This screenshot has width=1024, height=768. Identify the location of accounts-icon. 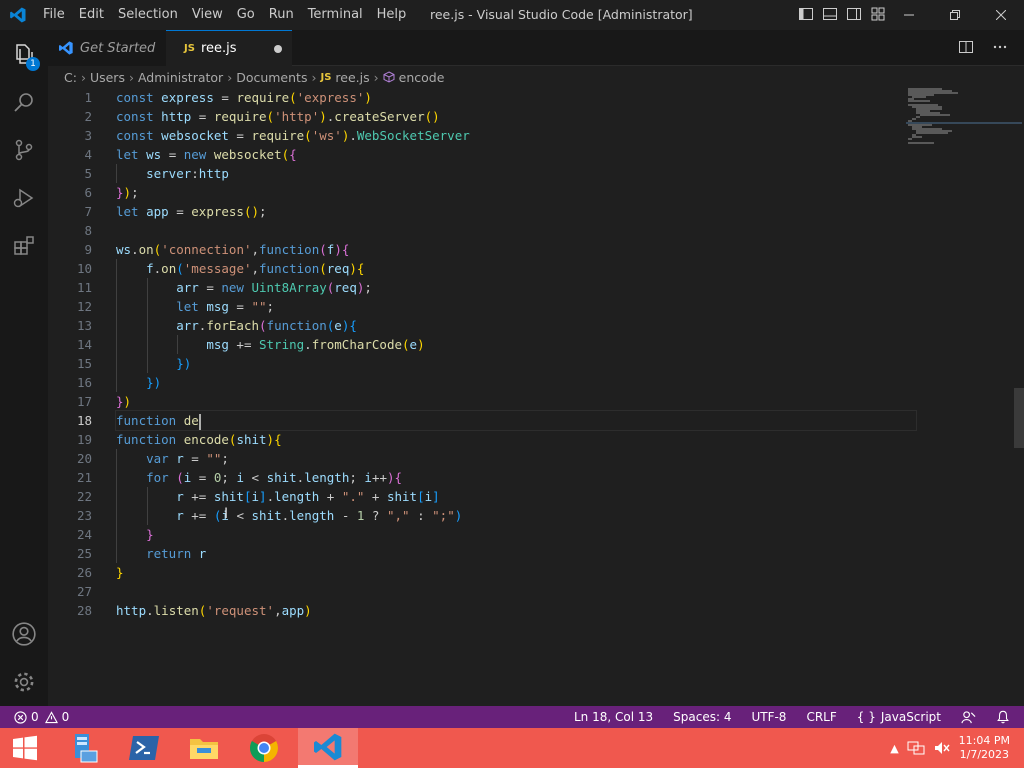
(24, 634).